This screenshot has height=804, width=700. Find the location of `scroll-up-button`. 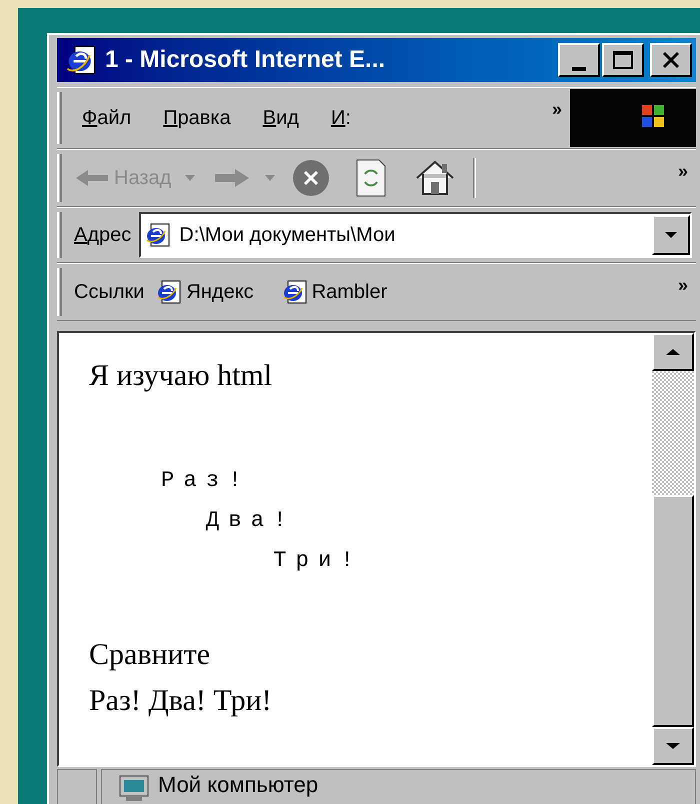

scroll-up-button is located at coordinates (673, 352).